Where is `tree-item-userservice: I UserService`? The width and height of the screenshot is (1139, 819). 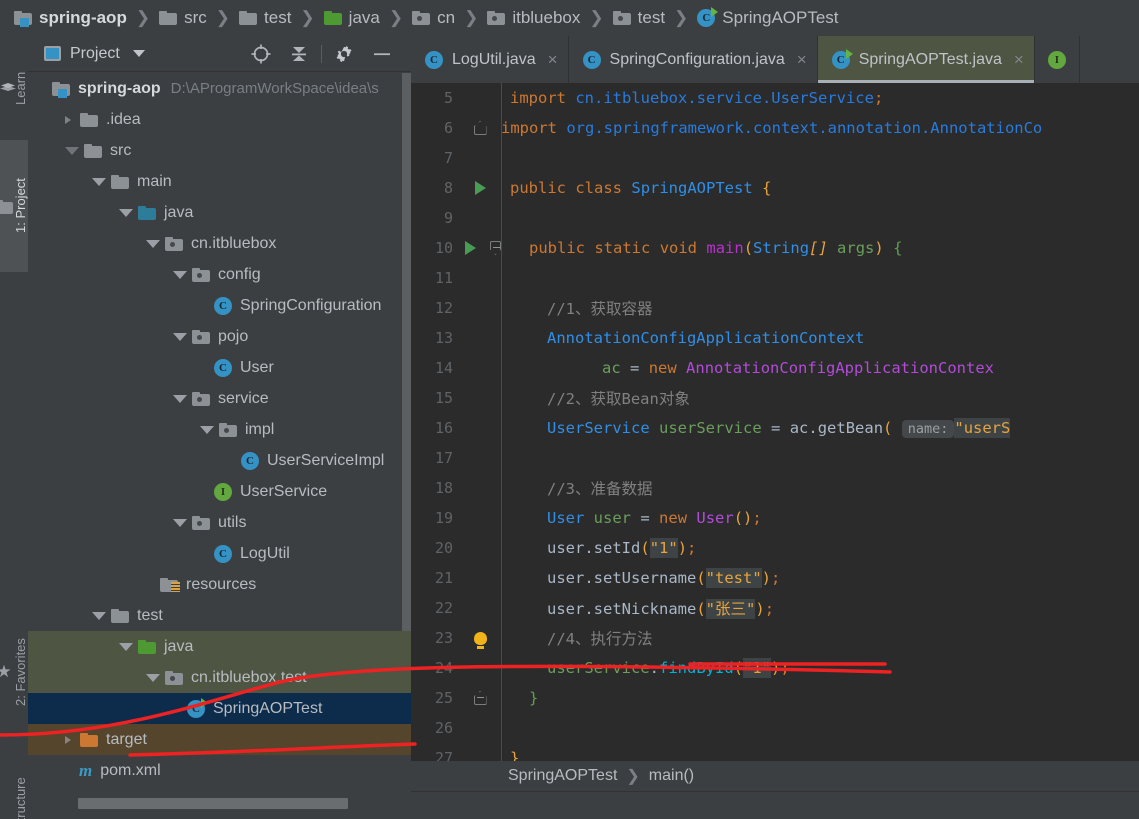
tree-item-userservice: I UserService is located at coordinates (219, 491).